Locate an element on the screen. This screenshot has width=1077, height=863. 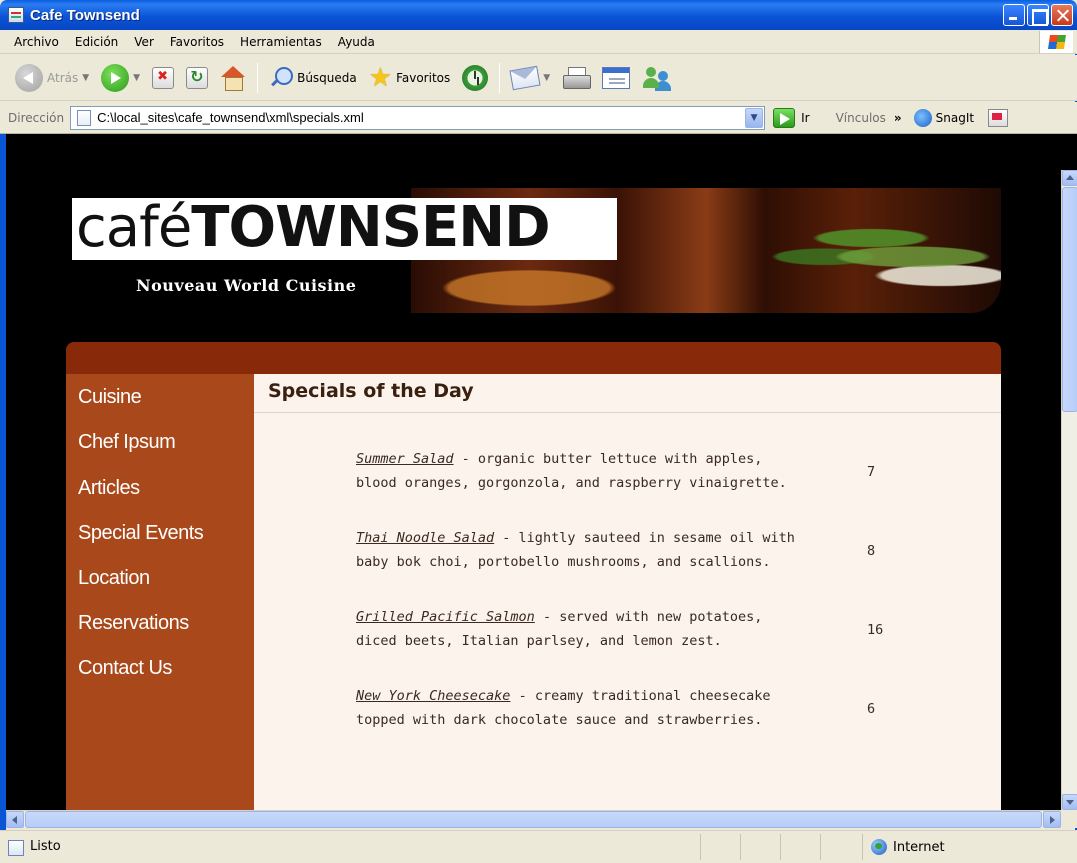
toolbar-separator is located at coordinates (258, 77).